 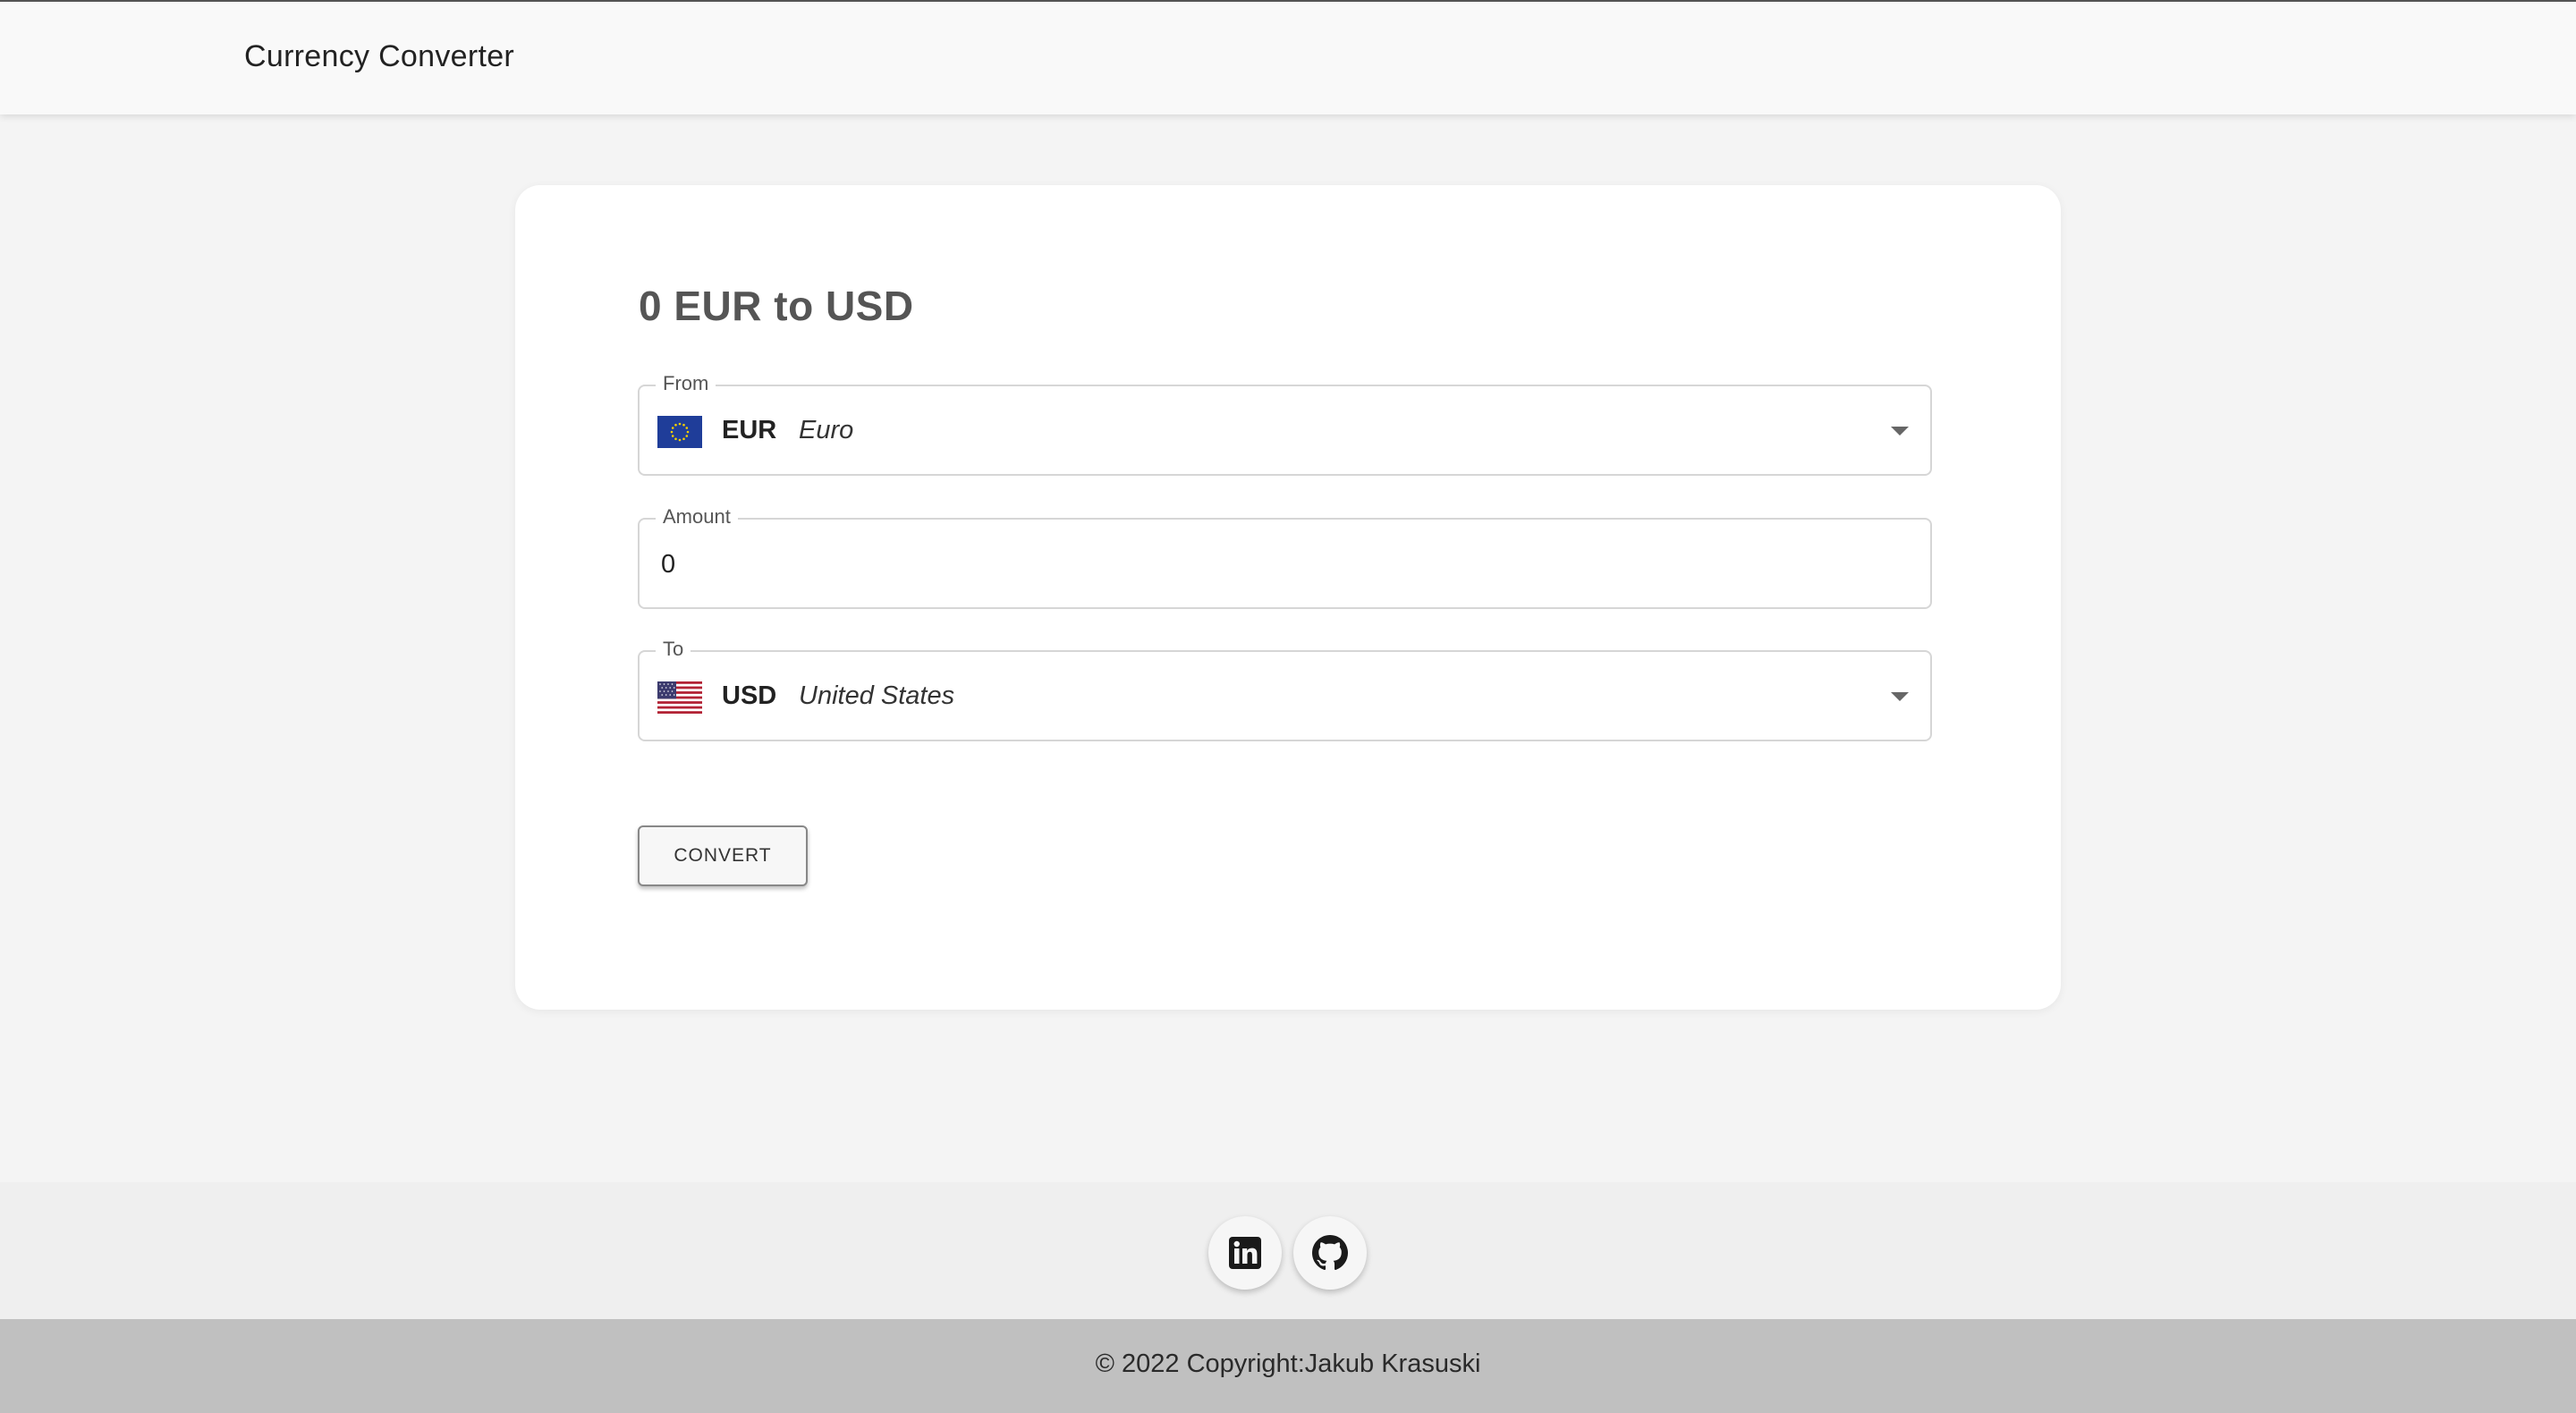 I want to click on us-flag-icon, so click(x=679, y=697).